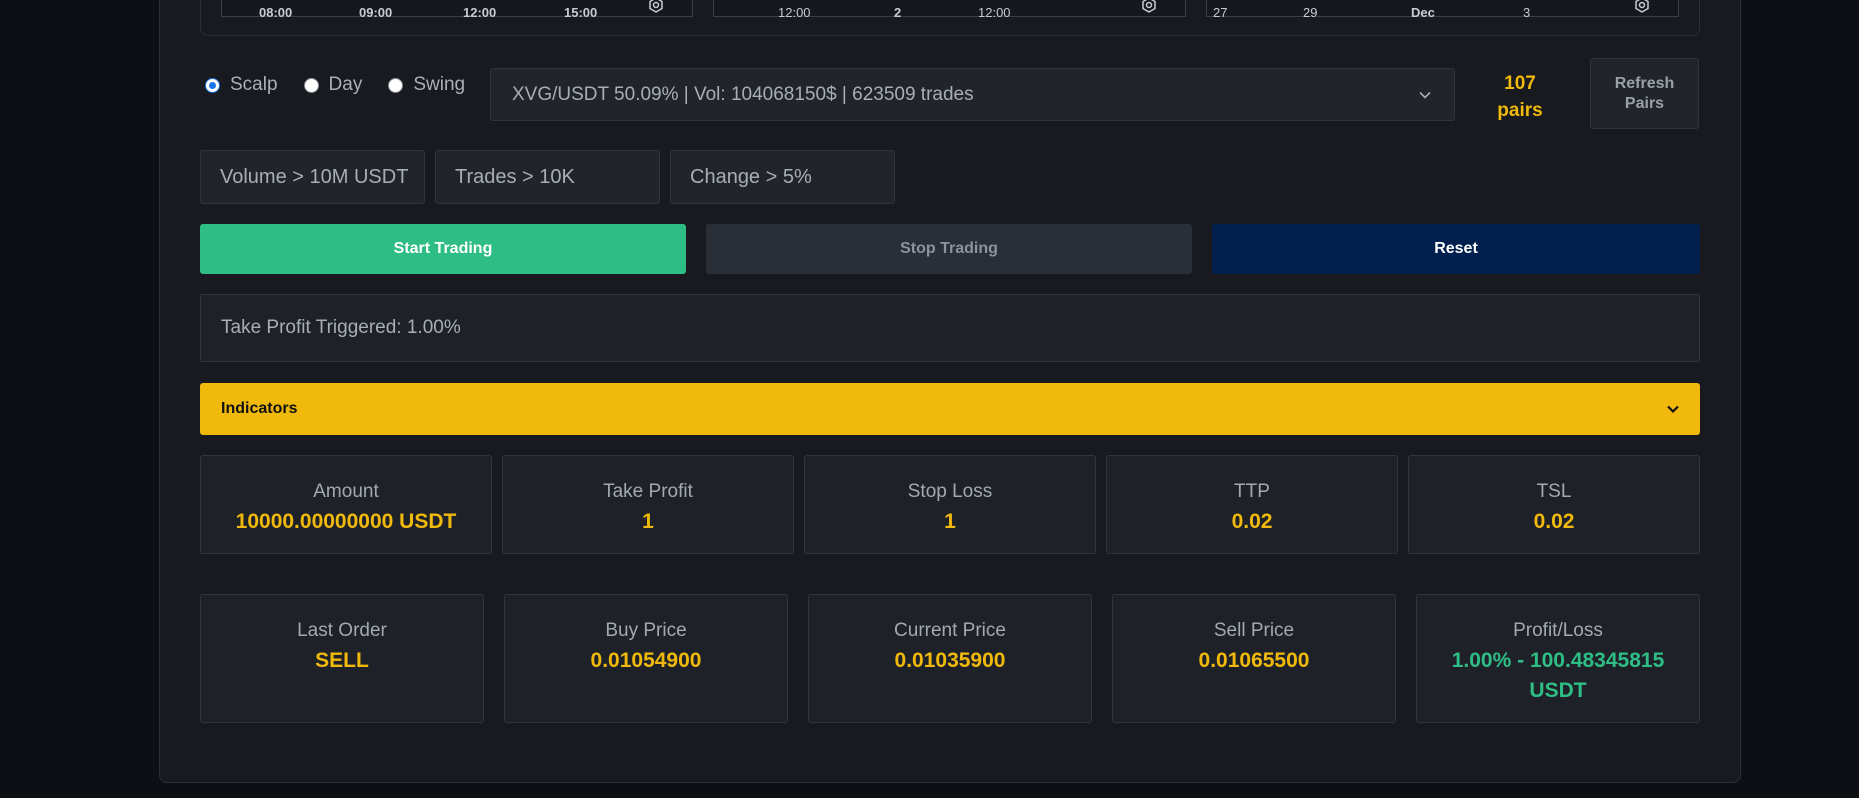 Image resolution: width=1859 pixels, height=798 pixels. Describe the element at coordinates (457, 10) in the screenshot. I see `price-chart-1: 08:00 09:00 12:00 15:00` at that location.